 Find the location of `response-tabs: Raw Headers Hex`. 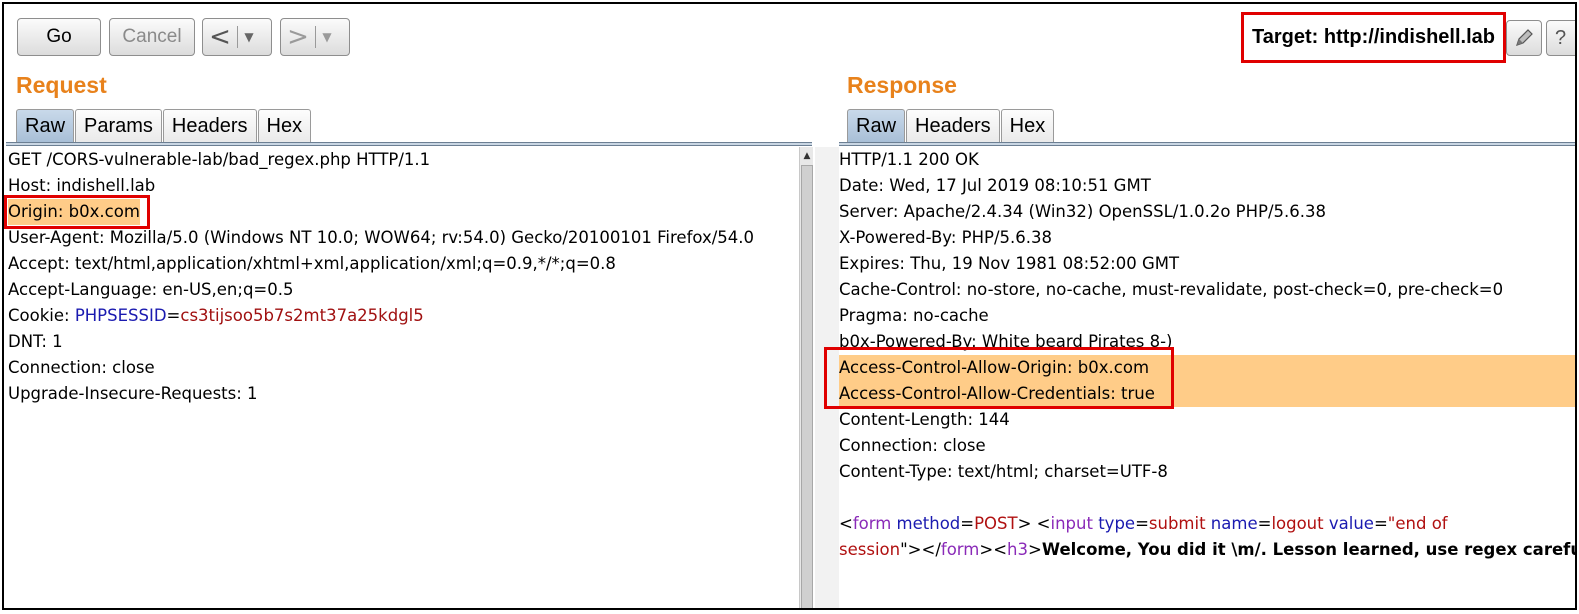

response-tabs: Raw Headers Hex is located at coordinates (951, 126).